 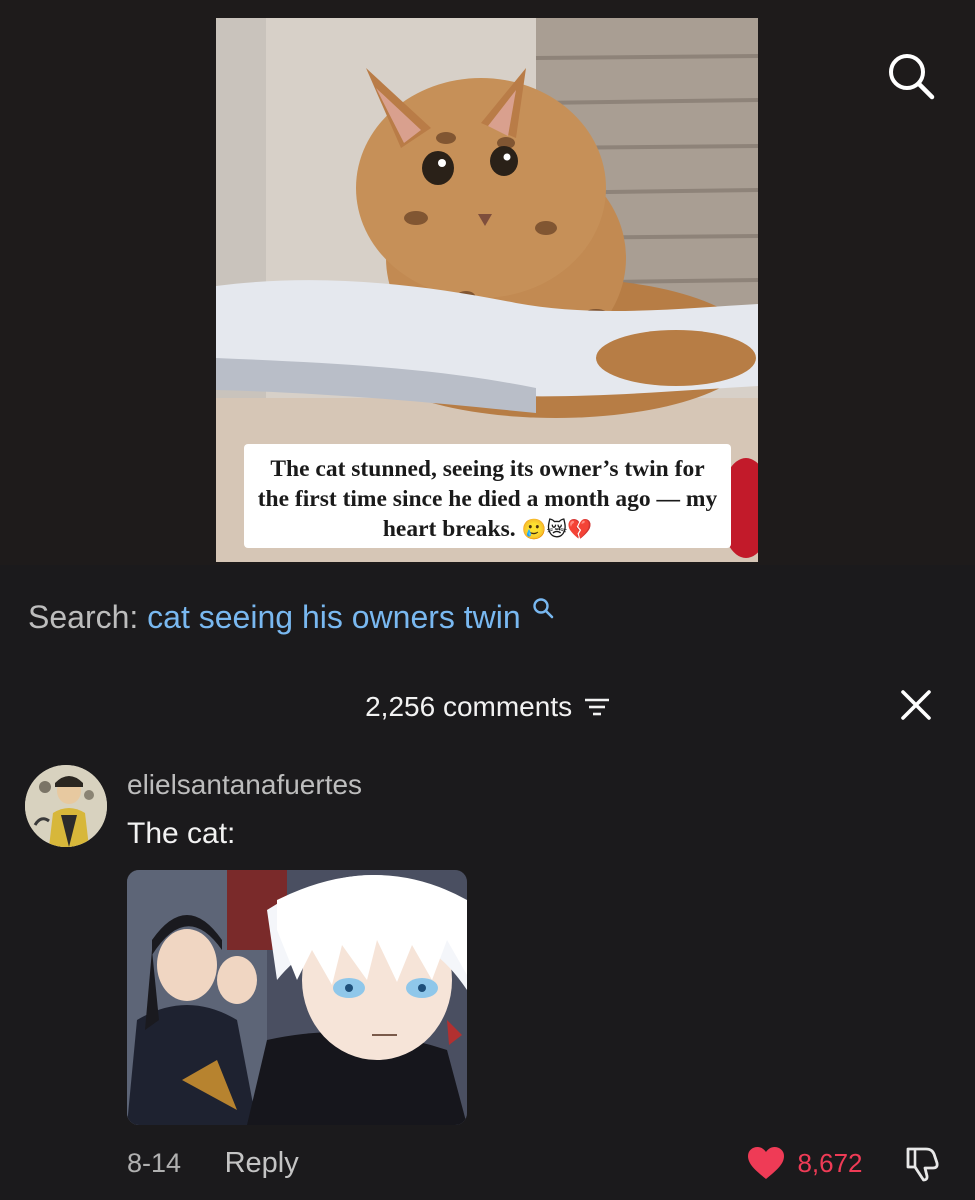 I want to click on dislike-button, so click(x=921, y=1164).